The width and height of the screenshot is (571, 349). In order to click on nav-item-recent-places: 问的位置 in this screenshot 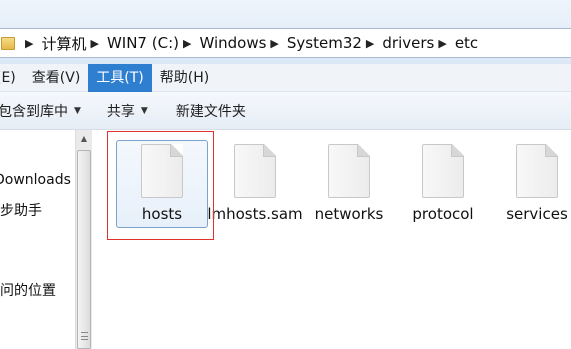, I will do `click(28, 290)`.